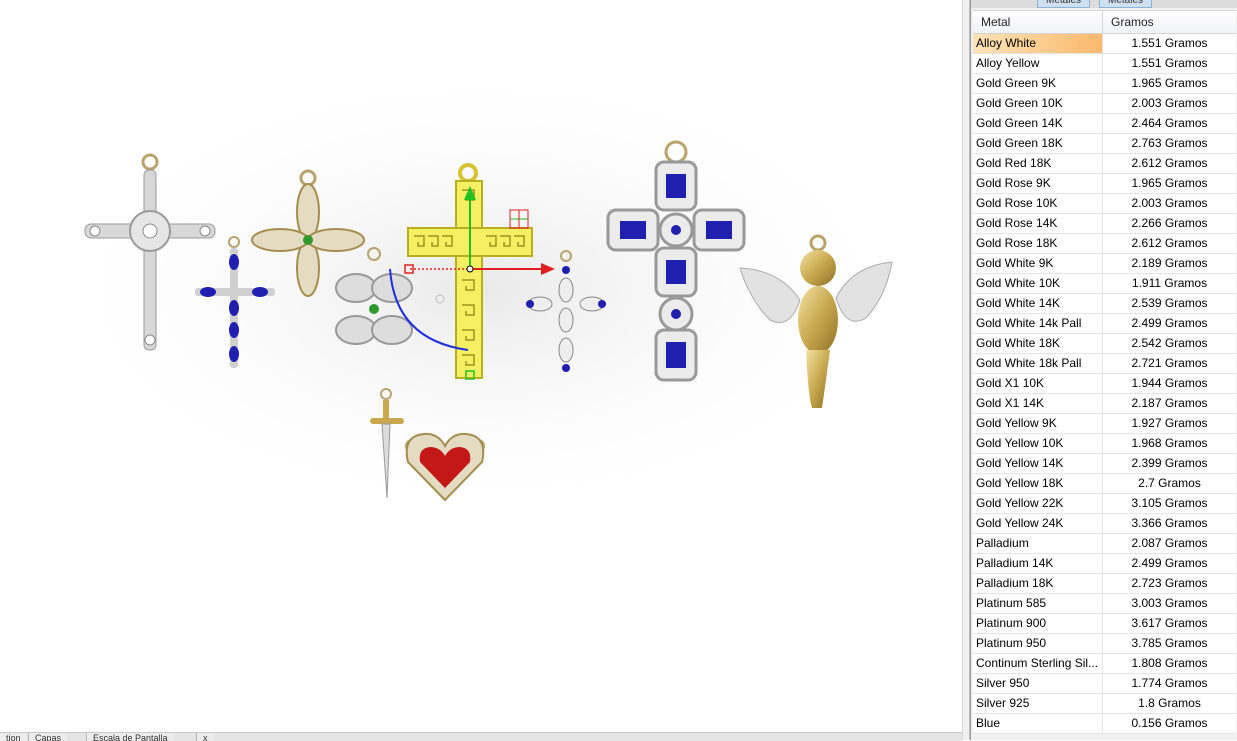  I want to click on column-header-metal: Metal, so click(1038, 22).